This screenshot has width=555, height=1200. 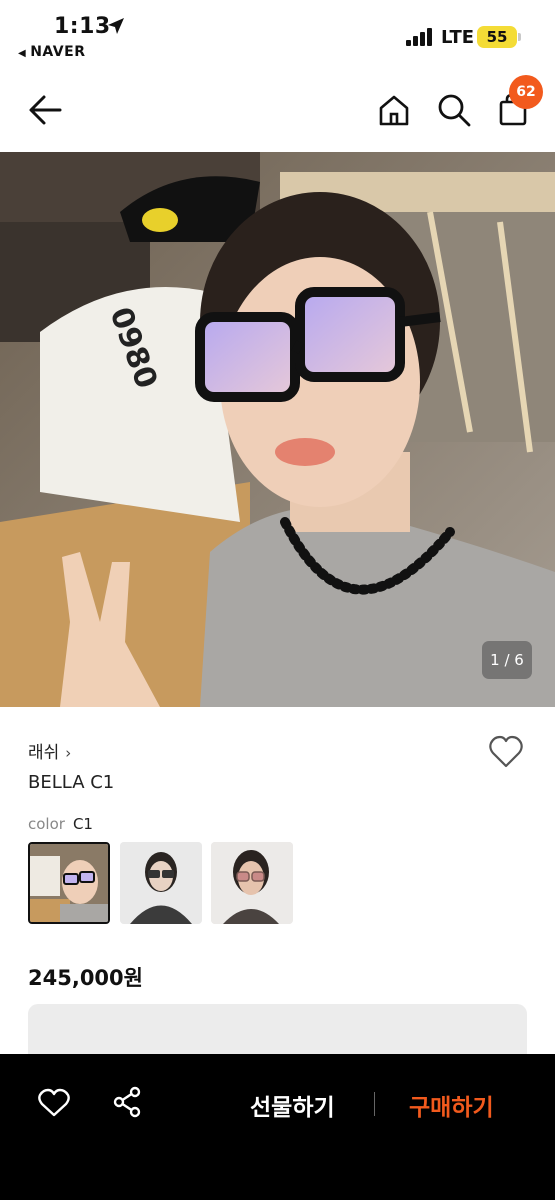 I want to click on action-divider, so click(x=374, y=1104).